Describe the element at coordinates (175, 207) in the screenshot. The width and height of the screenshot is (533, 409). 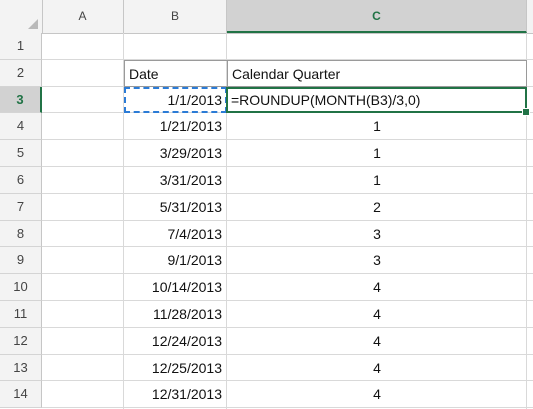
I see `cell-date: 5/31/2013` at that location.